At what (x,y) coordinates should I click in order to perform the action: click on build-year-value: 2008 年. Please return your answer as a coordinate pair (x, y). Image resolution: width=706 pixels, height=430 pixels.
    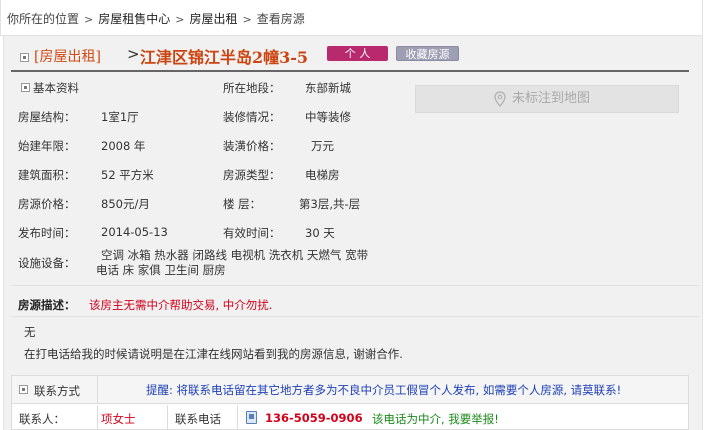
    Looking at the image, I should click on (123, 146).